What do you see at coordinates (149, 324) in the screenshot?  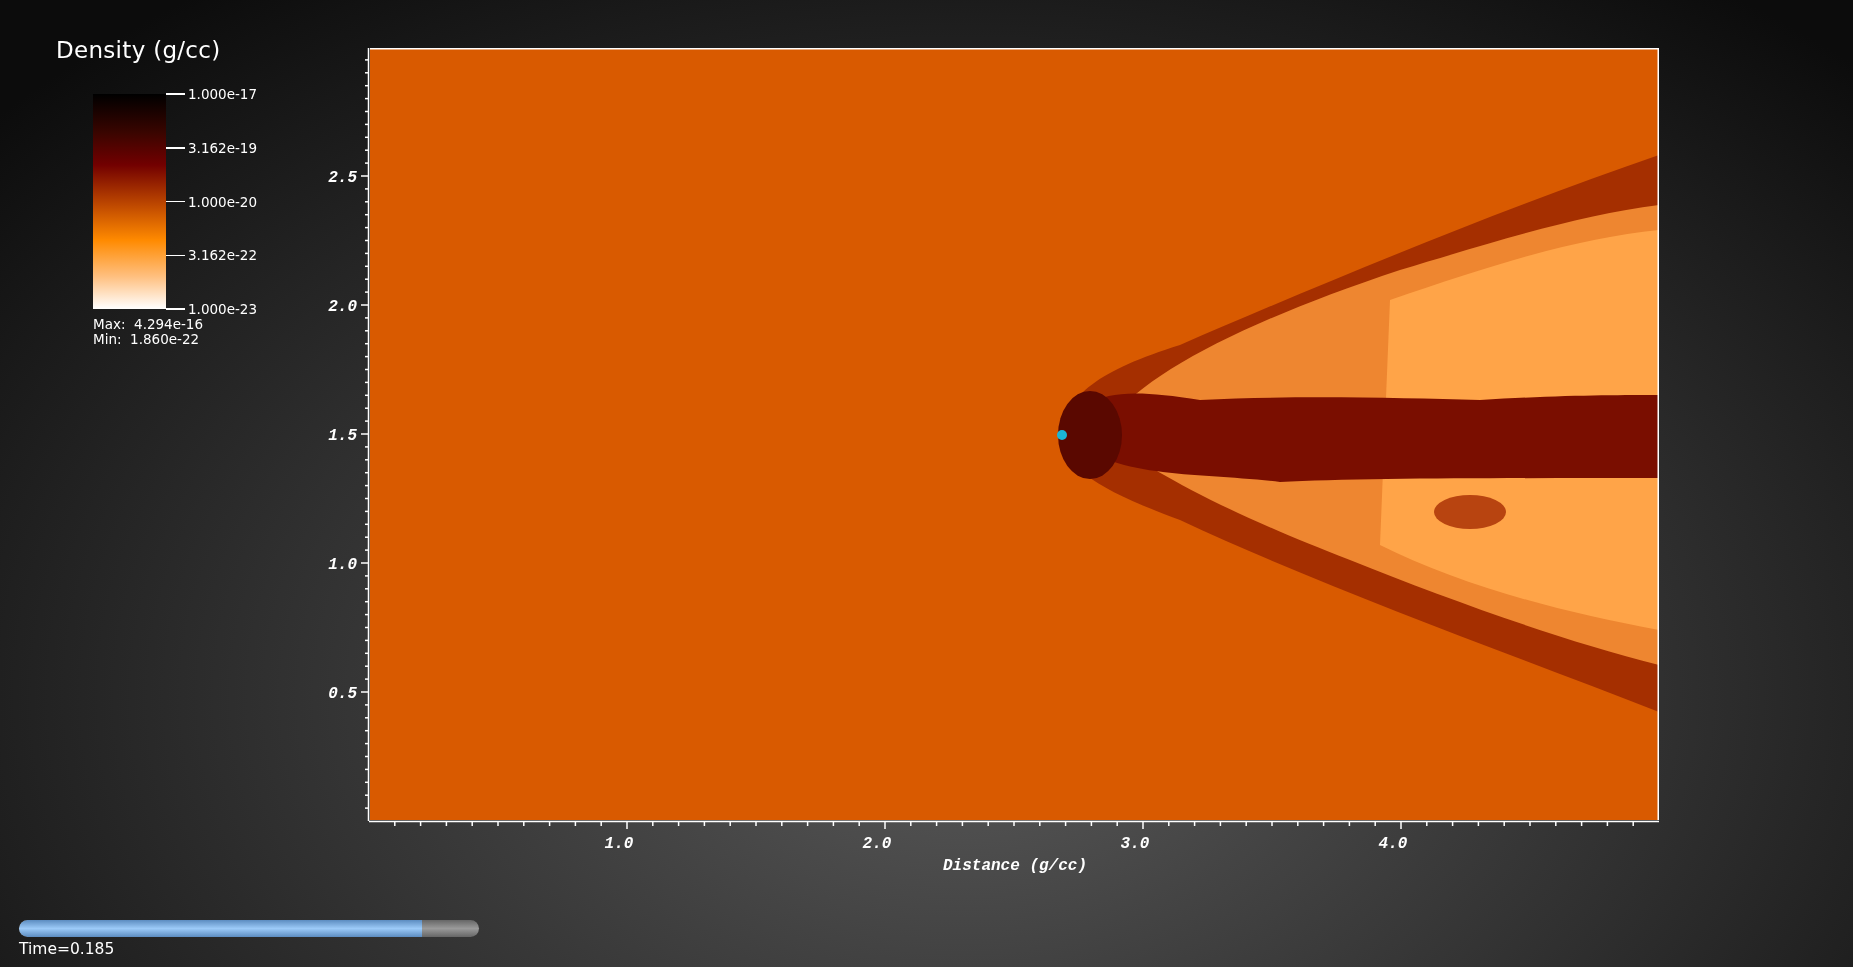 I see `legend-max: Max: 4.294e-16` at bounding box center [149, 324].